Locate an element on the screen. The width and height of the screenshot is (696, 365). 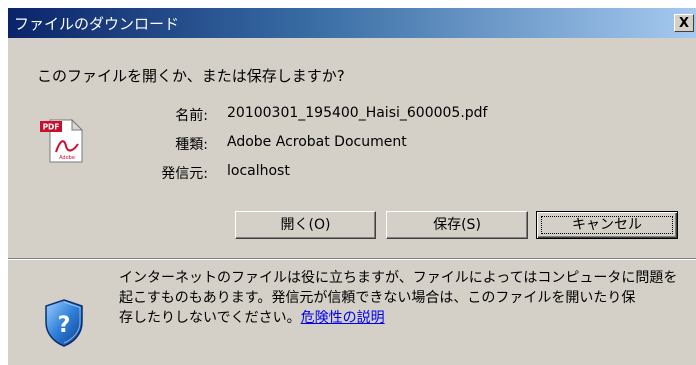
open-button: 開く(O) is located at coordinates (305, 225).